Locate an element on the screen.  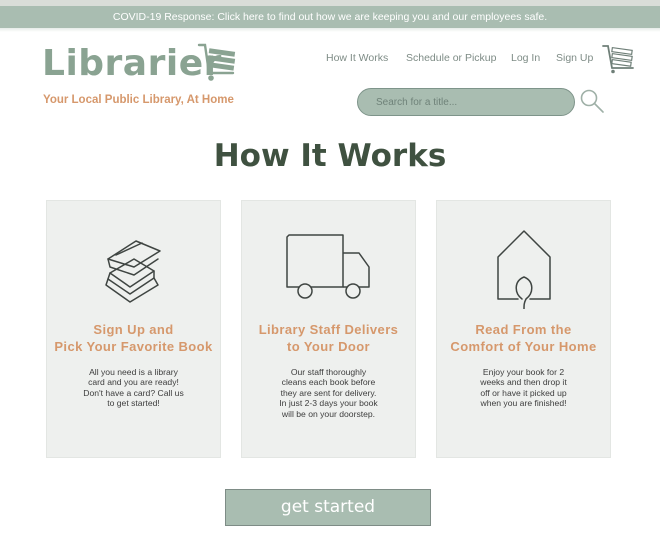
logo-wordmark: Librarier is located at coordinates (132, 63).